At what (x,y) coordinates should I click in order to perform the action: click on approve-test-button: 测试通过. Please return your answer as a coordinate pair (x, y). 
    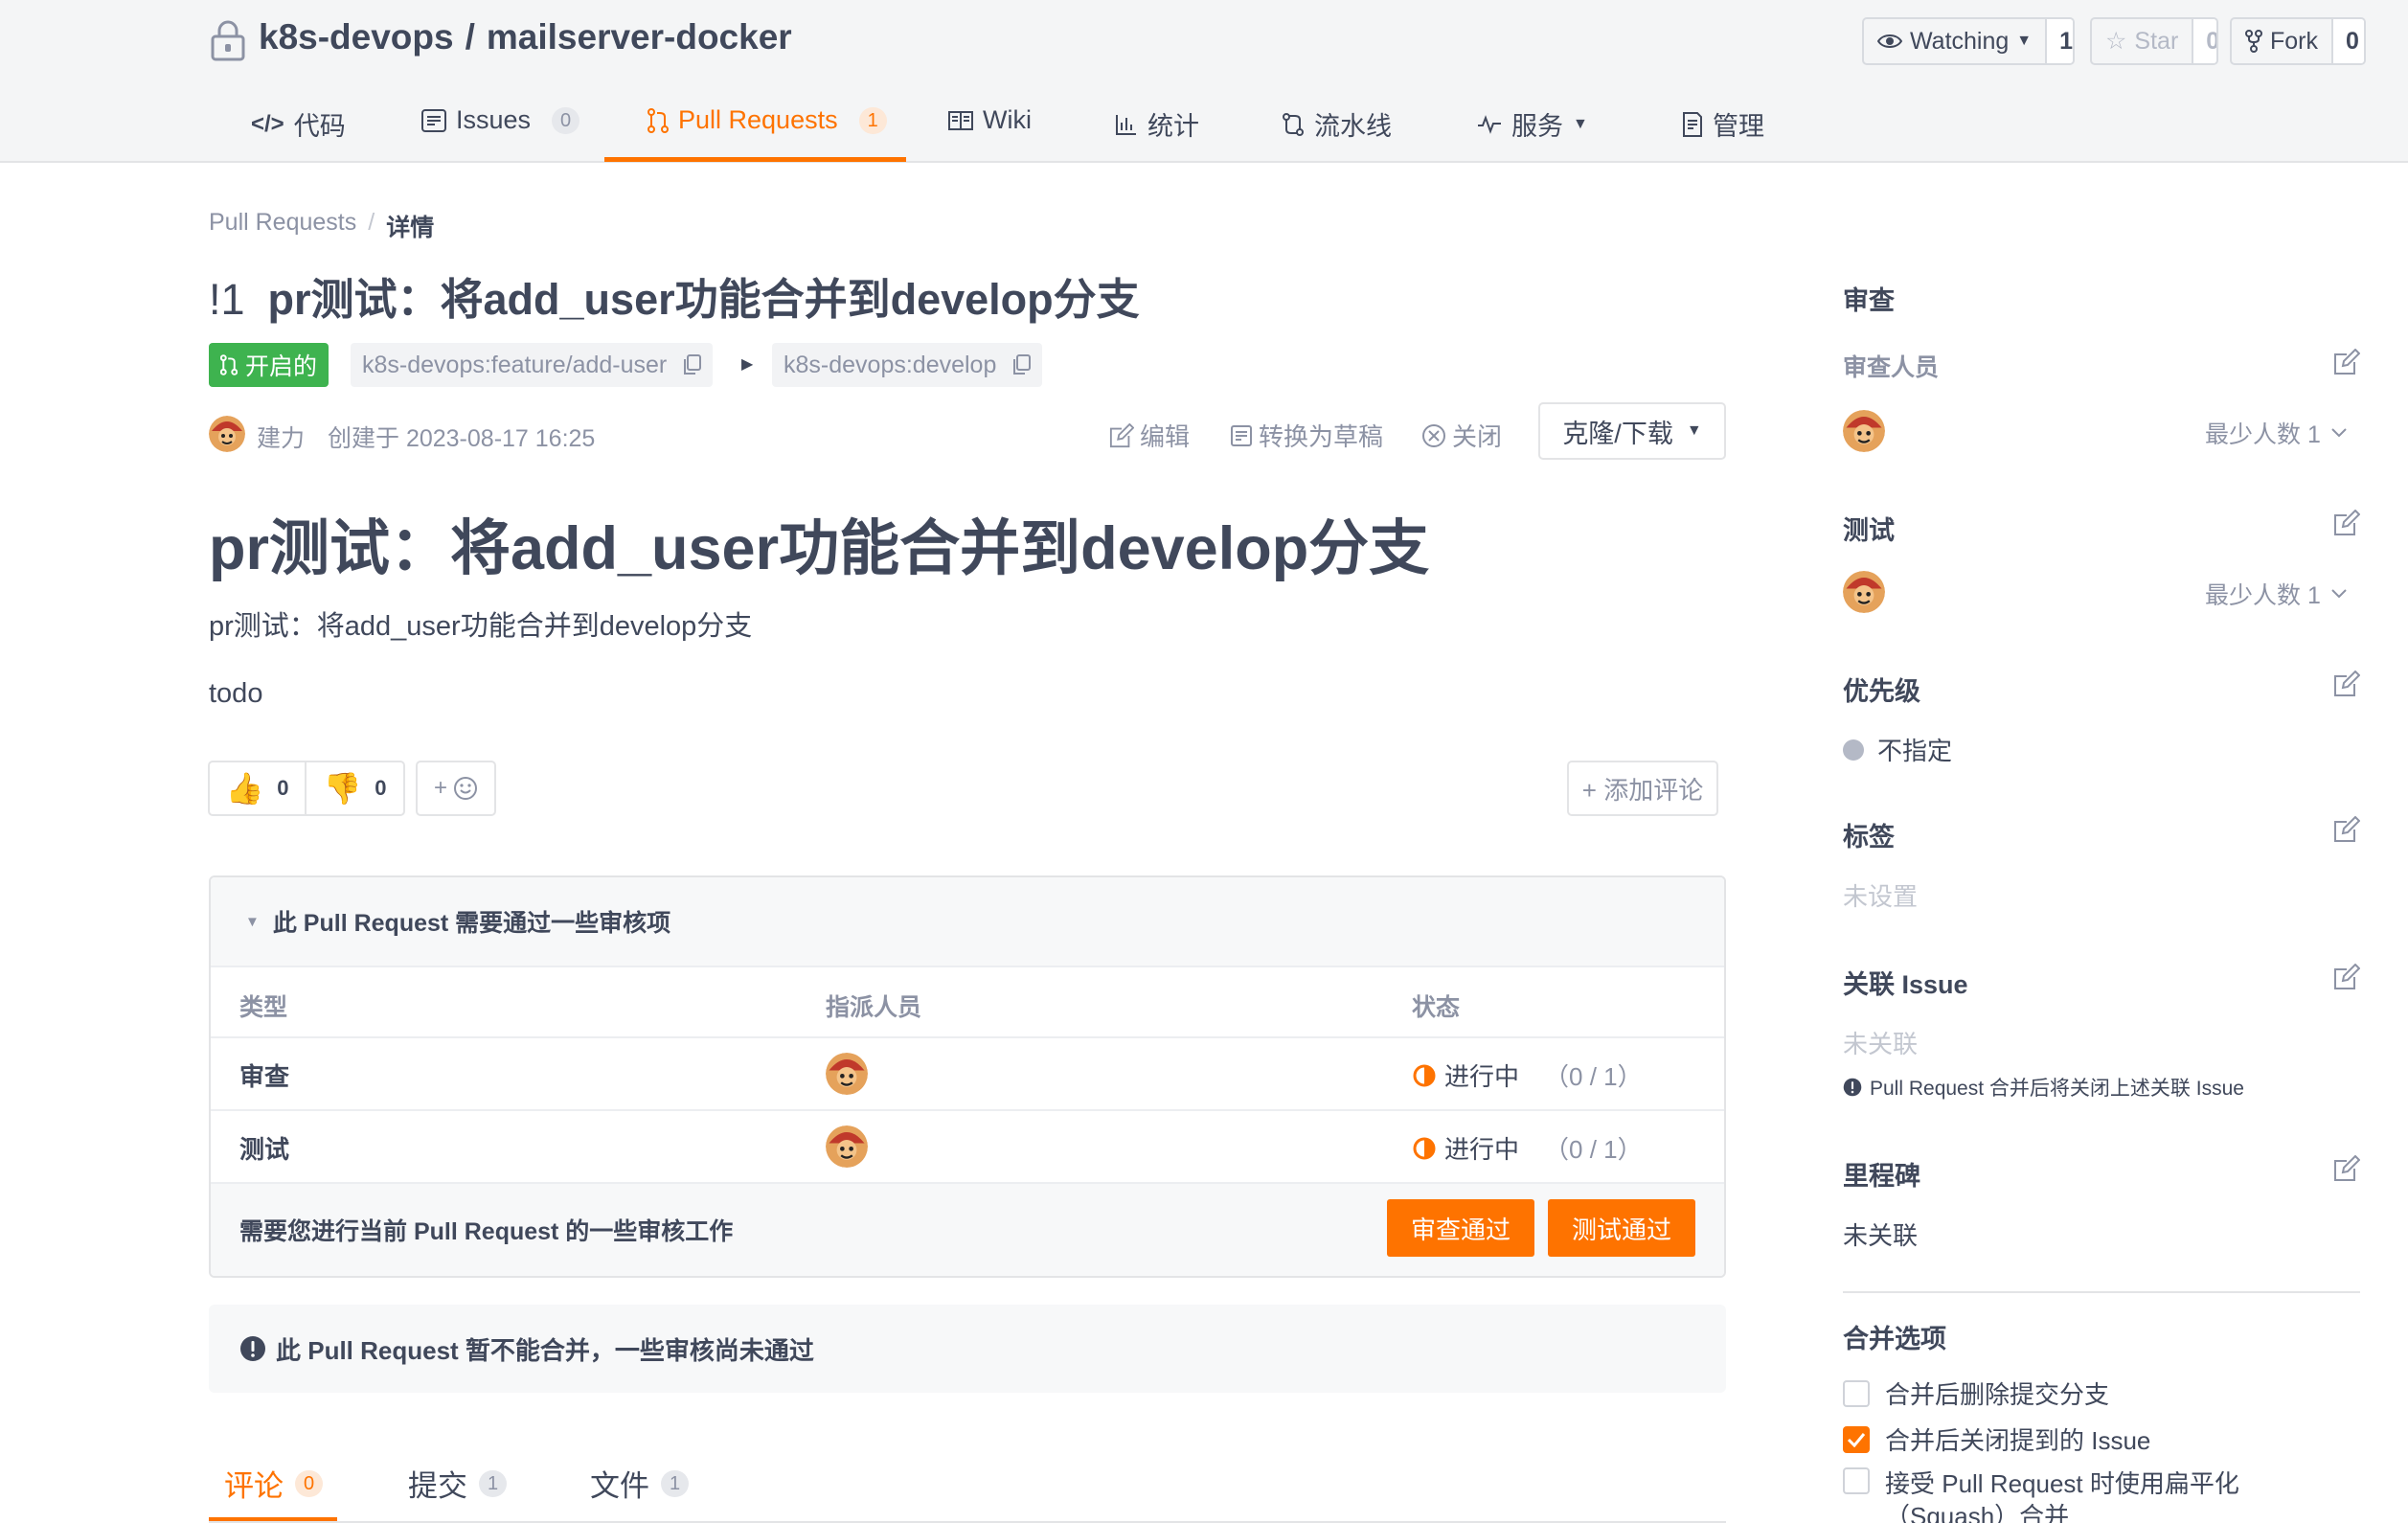
    Looking at the image, I should click on (1621, 1228).